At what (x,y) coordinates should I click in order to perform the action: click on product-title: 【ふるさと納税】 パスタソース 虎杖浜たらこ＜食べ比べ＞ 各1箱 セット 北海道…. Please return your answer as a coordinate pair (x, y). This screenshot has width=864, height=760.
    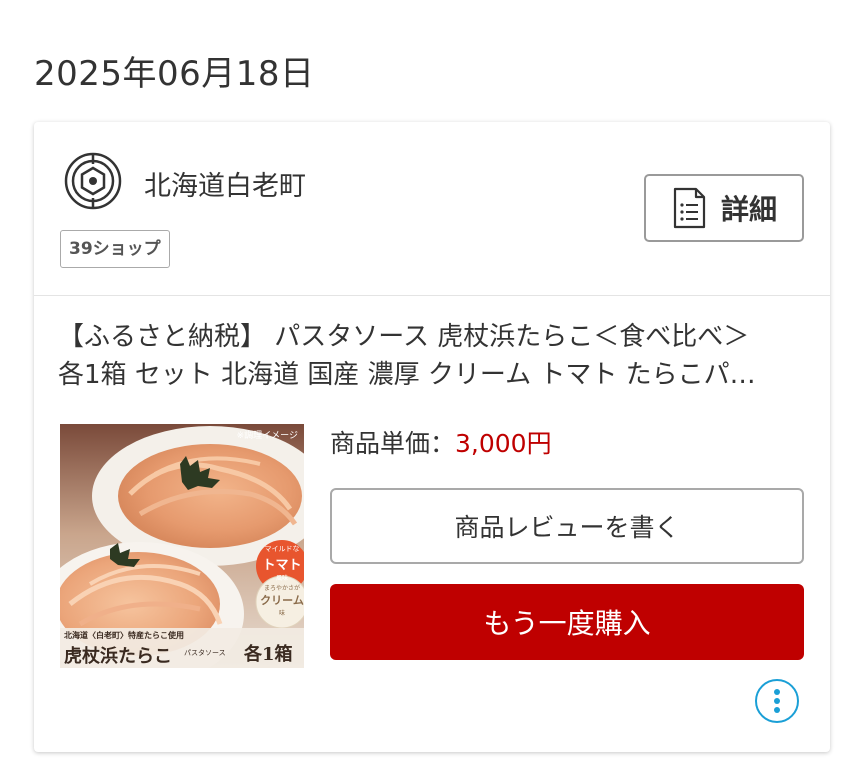
    Looking at the image, I should click on (431, 357).